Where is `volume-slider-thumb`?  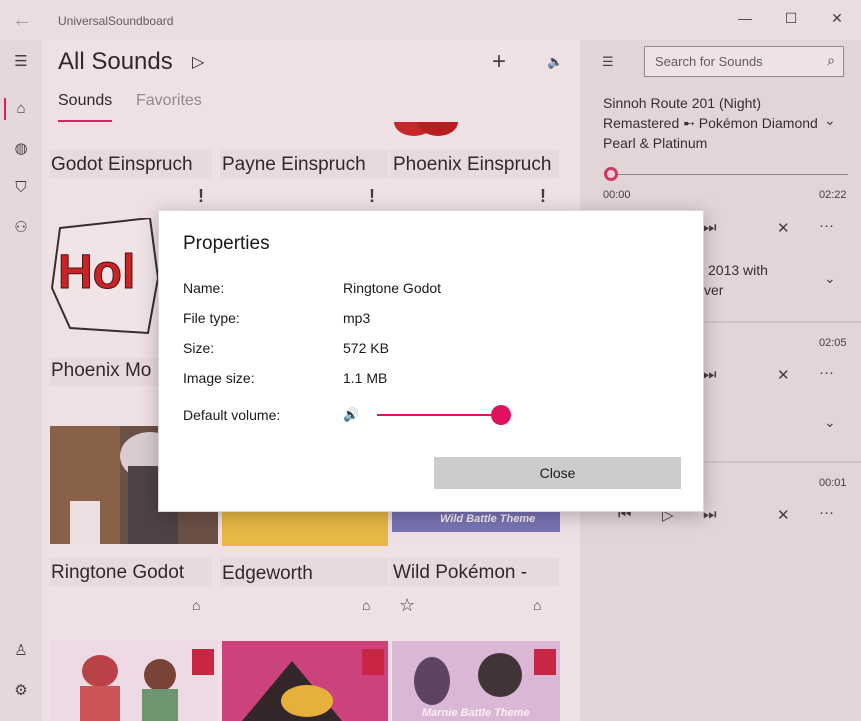
volume-slider-thumb is located at coordinates (501, 415).